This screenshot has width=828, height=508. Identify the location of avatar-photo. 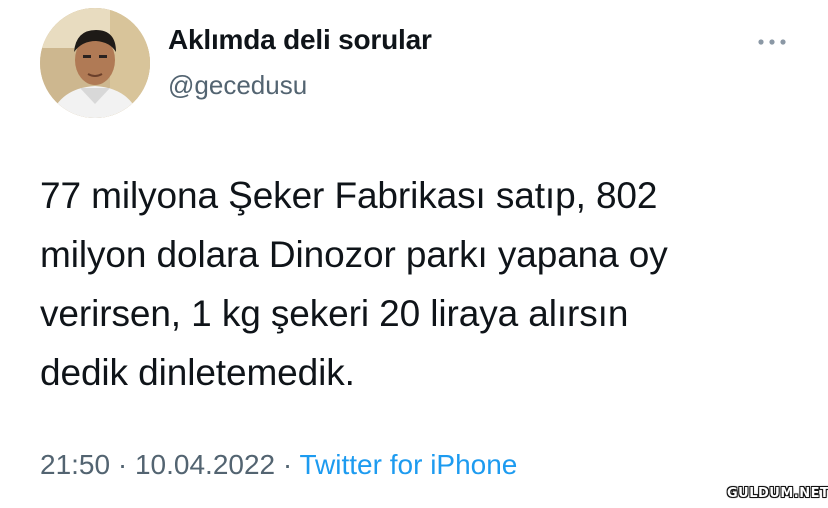
(95, 63).